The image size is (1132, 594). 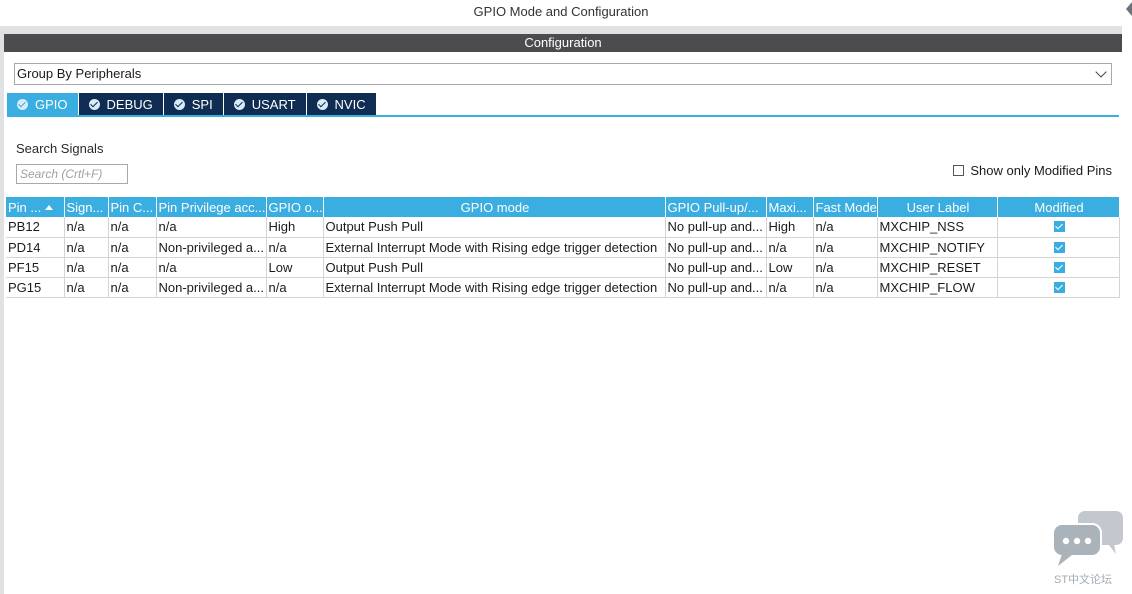 What do you see at coordinates (1083, 580) in the screenshot?
I see `watermark-label: ST中文论坛` at bounding box center [1083, 580].